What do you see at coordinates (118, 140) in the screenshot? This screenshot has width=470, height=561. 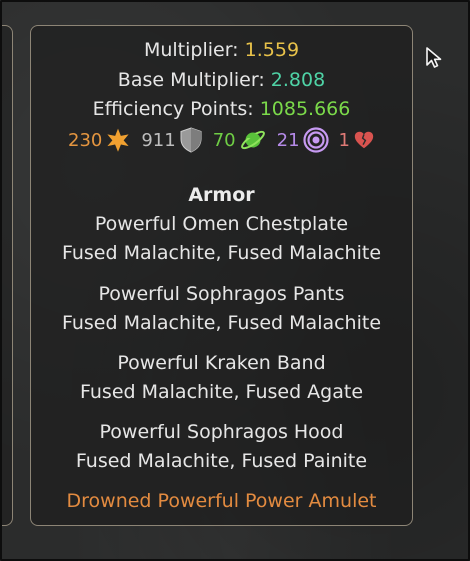 I see `star-icon` at bounding box center [118, 140].